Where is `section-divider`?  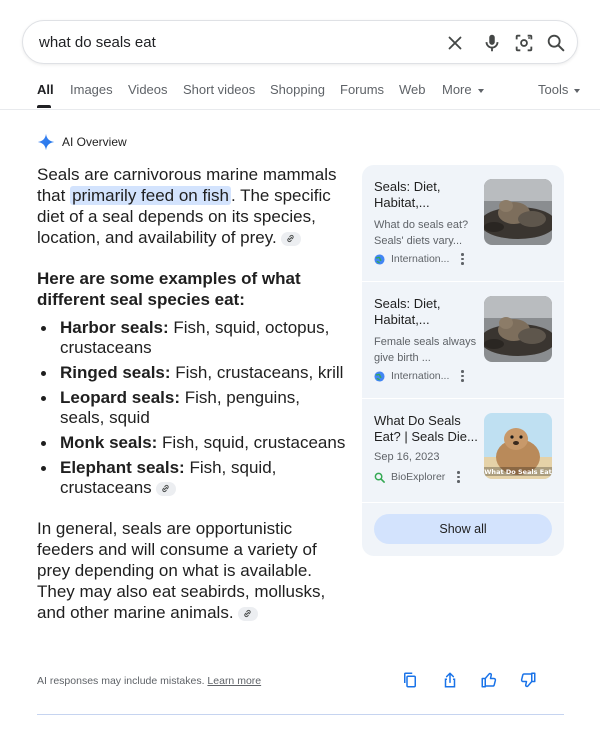
section-divider is located at coordinates (300, 714).